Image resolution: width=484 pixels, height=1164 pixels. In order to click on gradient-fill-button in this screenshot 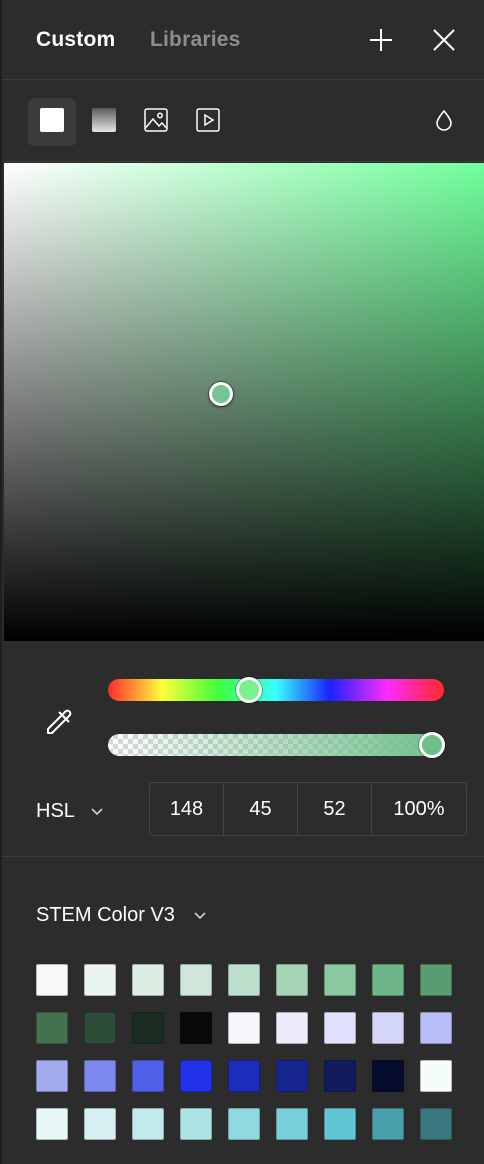, I will do `click(104, 122)`.